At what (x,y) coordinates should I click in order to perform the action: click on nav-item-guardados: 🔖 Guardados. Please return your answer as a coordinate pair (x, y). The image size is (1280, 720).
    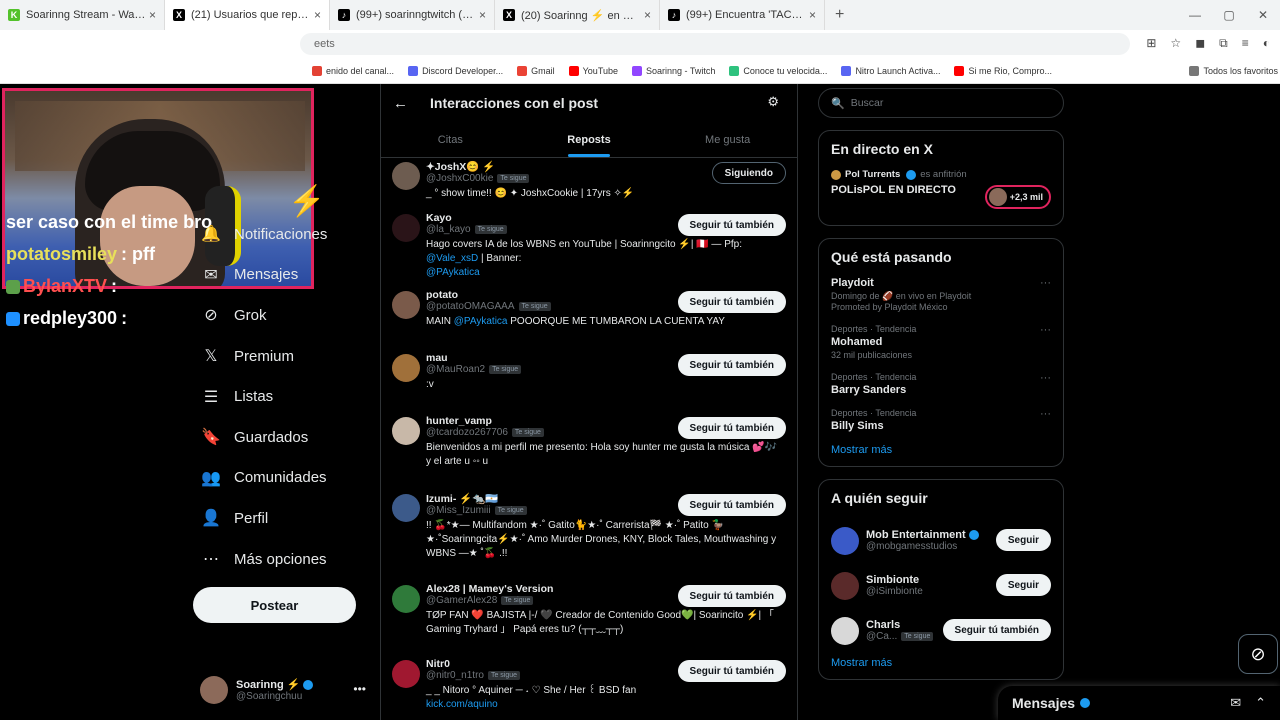
    Looking at the image, I should click on (285, 437).